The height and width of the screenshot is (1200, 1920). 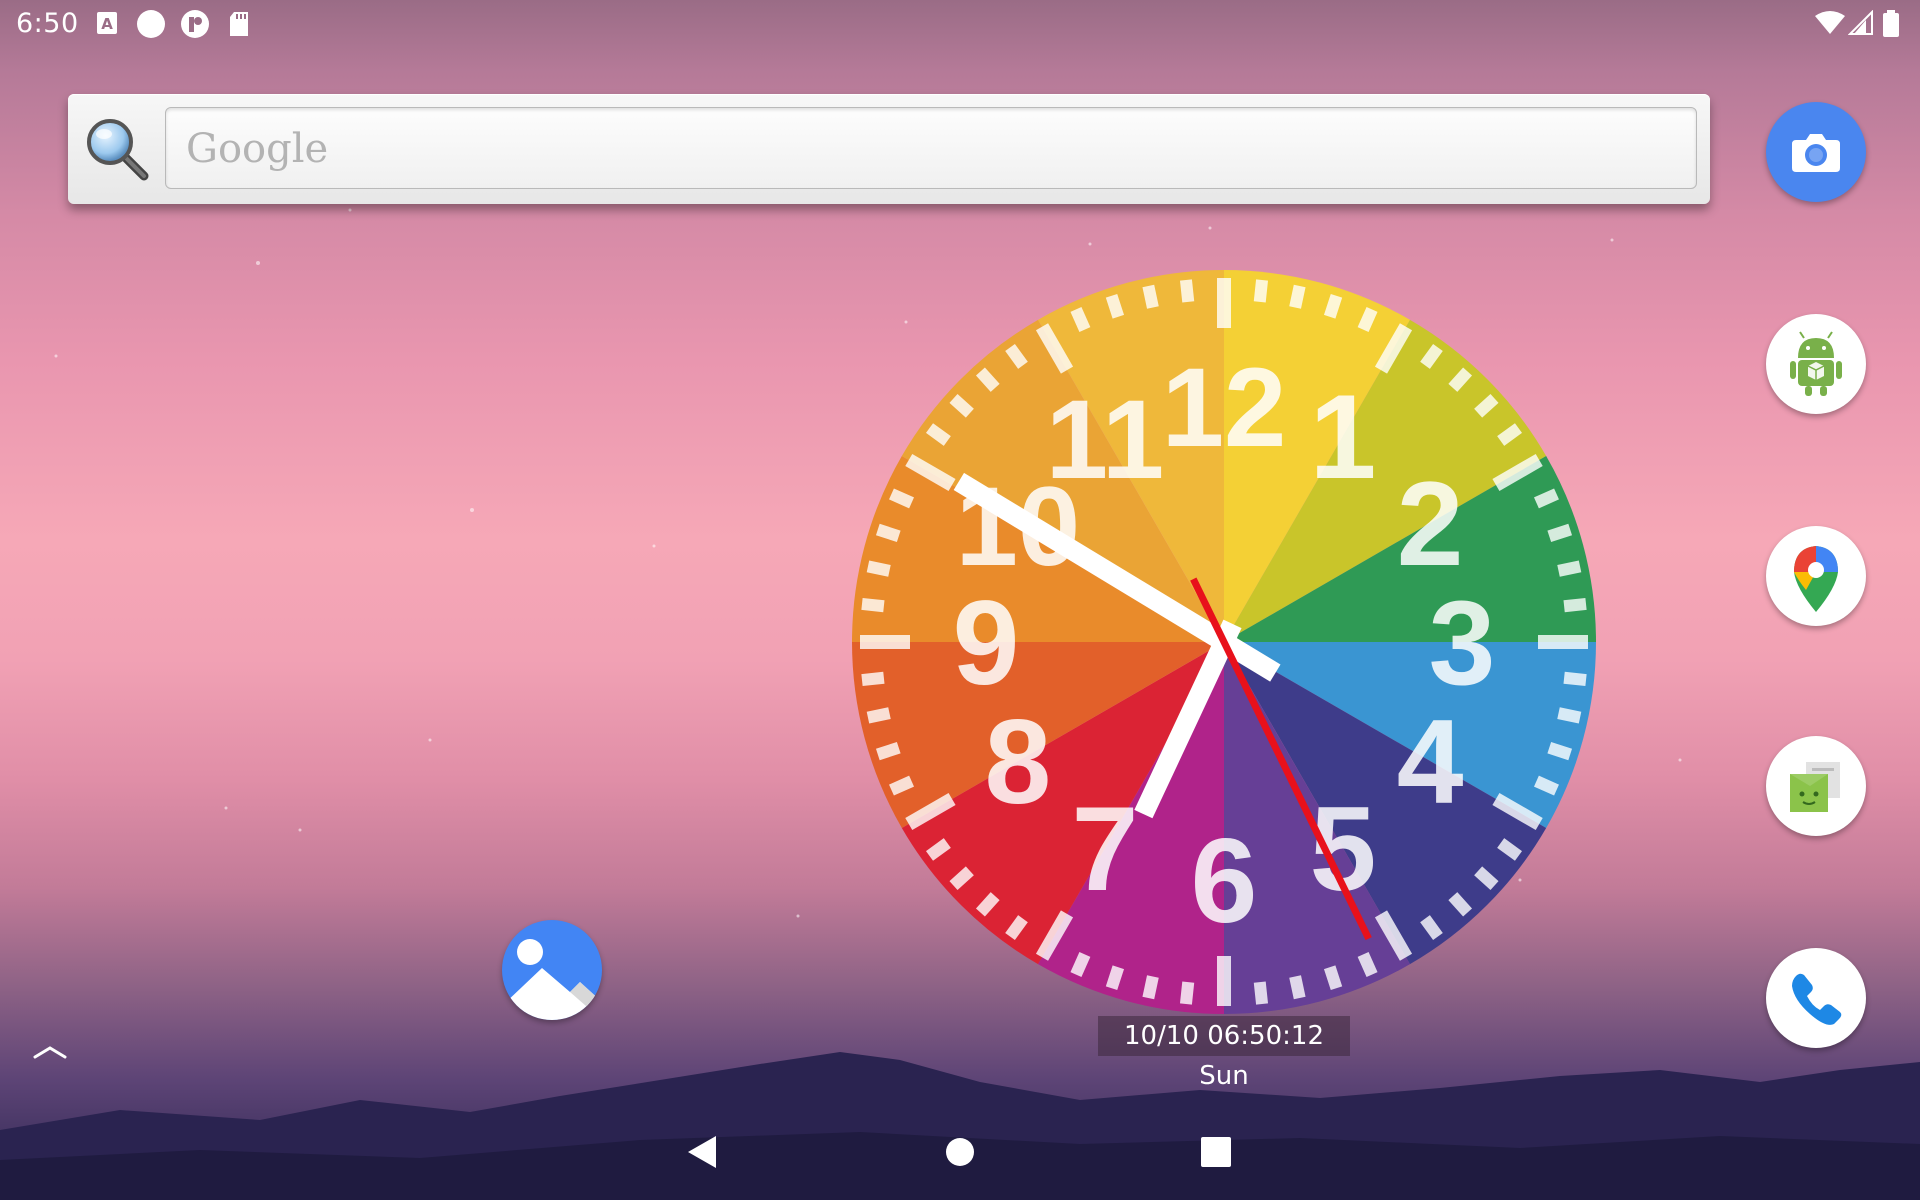 What do you see at coordinates (1105, 439) in the screenshot?
I see `clock-numeral: 11` at bounding box center [1105, 439].